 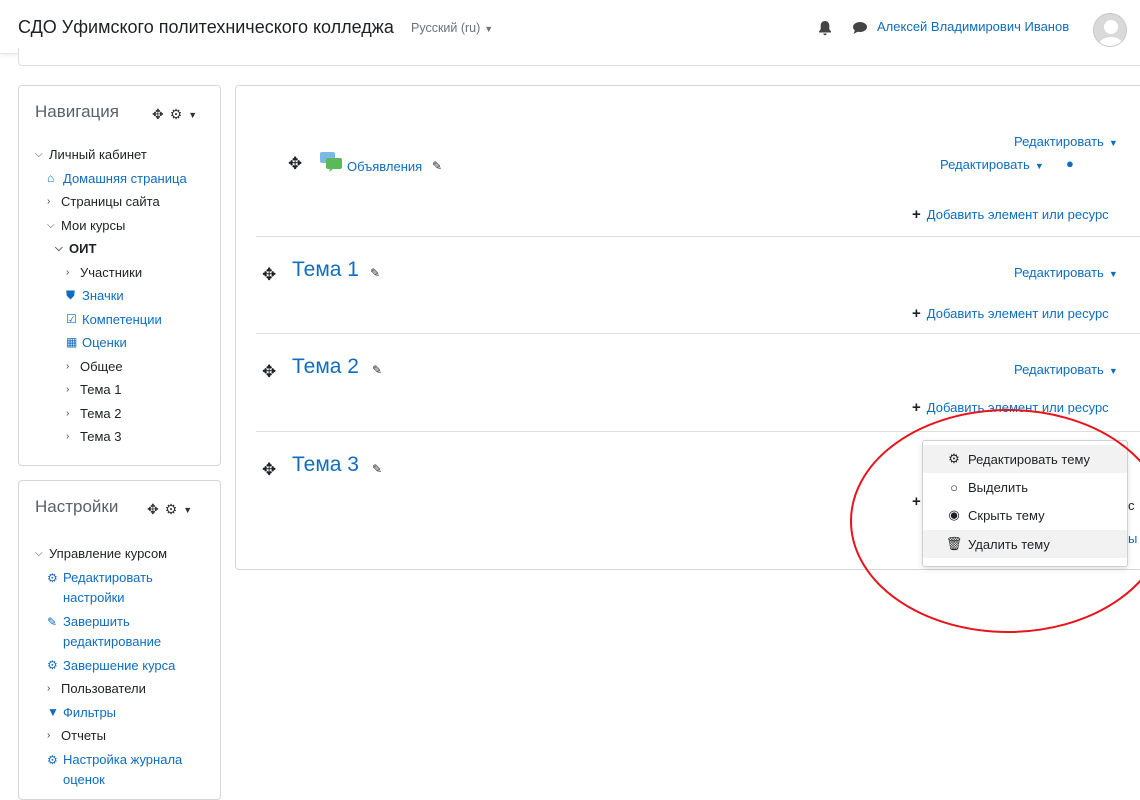 I want to click on avatar, so click(x=1110, y=30).